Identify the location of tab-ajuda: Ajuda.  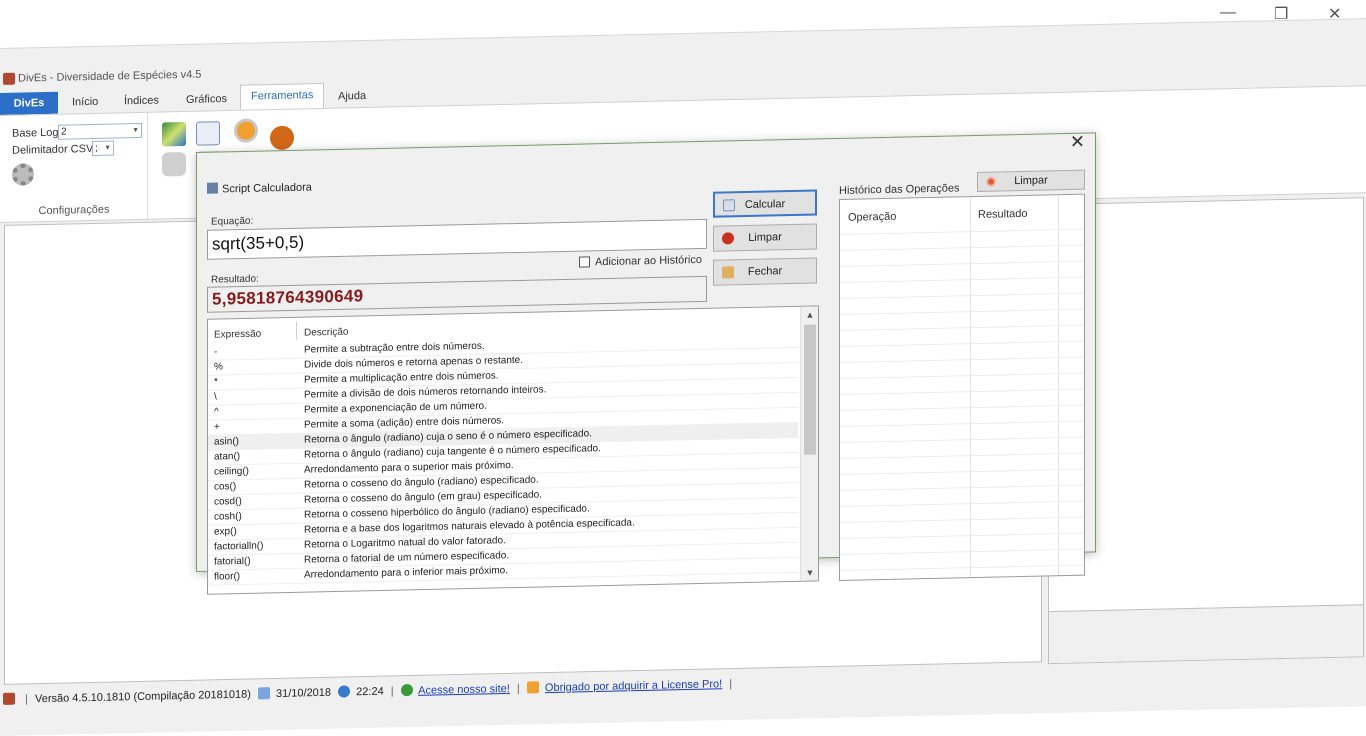
(352, 96).